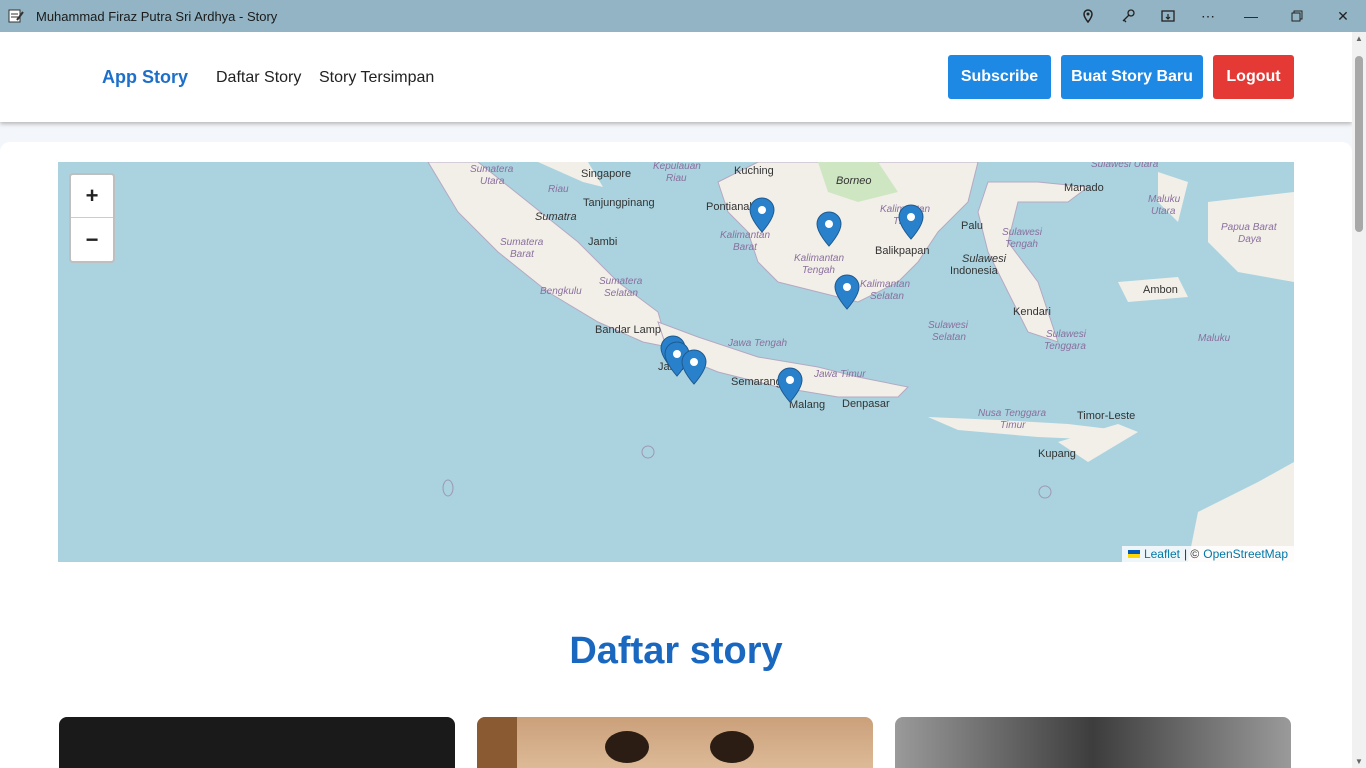 This screenshot has width=1366, height=768. I want to click on scroll-down-icon: ▼, so click(1359, 761).